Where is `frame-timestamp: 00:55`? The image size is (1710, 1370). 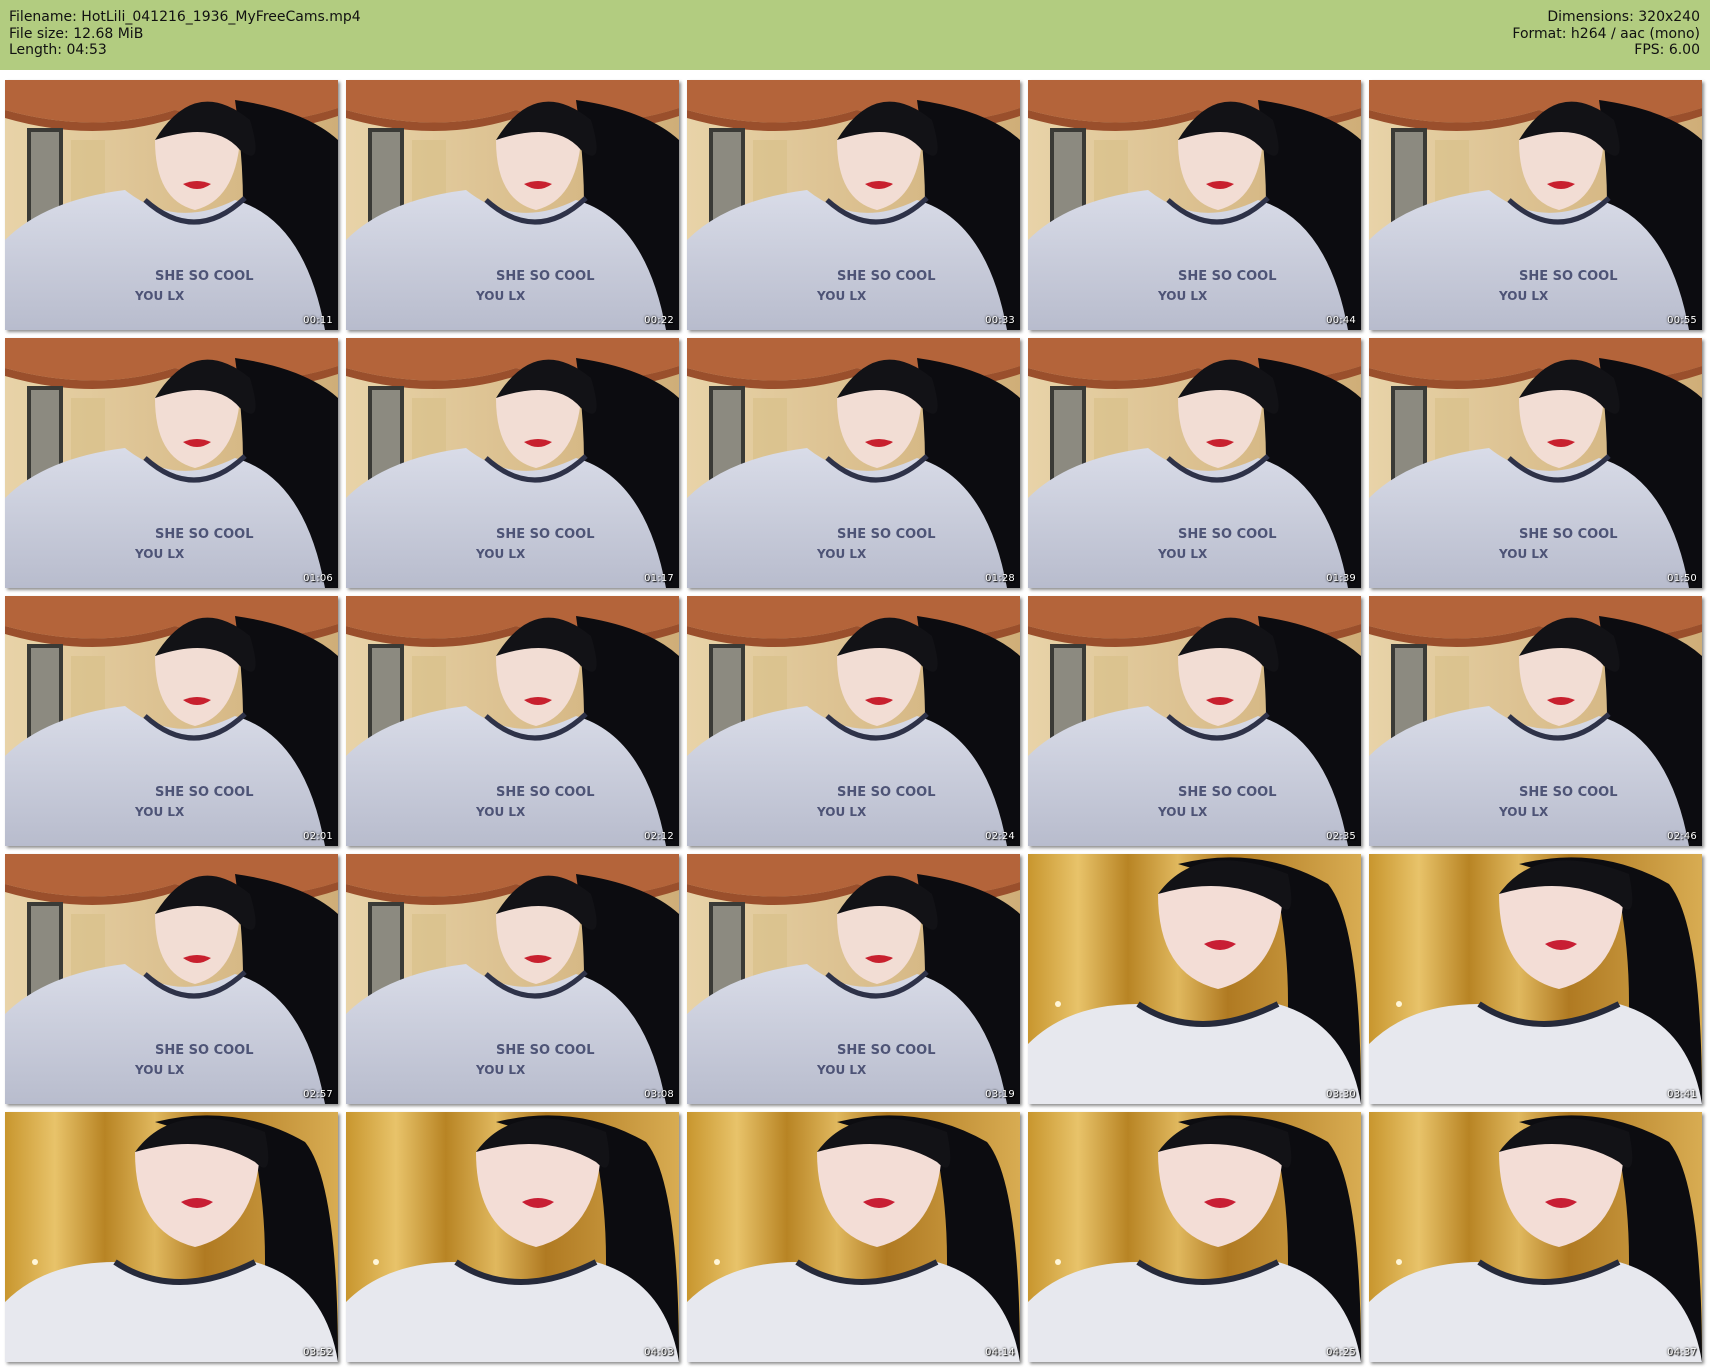
frame-timestamp: 00:55 is located at coordinates (1682, 320).